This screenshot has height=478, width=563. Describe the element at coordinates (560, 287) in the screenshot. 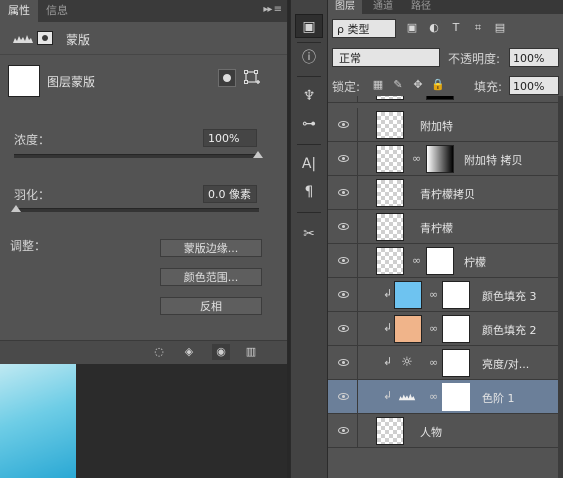

I see `layers-scrollbar` at that location.